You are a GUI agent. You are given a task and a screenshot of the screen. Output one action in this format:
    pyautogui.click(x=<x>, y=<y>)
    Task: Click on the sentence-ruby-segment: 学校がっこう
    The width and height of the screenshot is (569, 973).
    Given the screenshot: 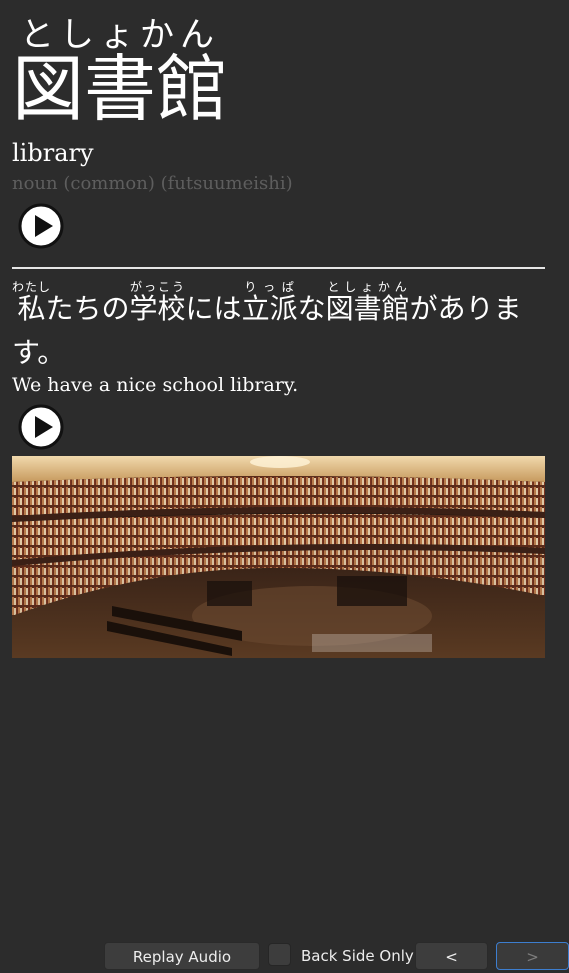 What is the action you would take?
    pyautogui.click(x=157, y=302)
    